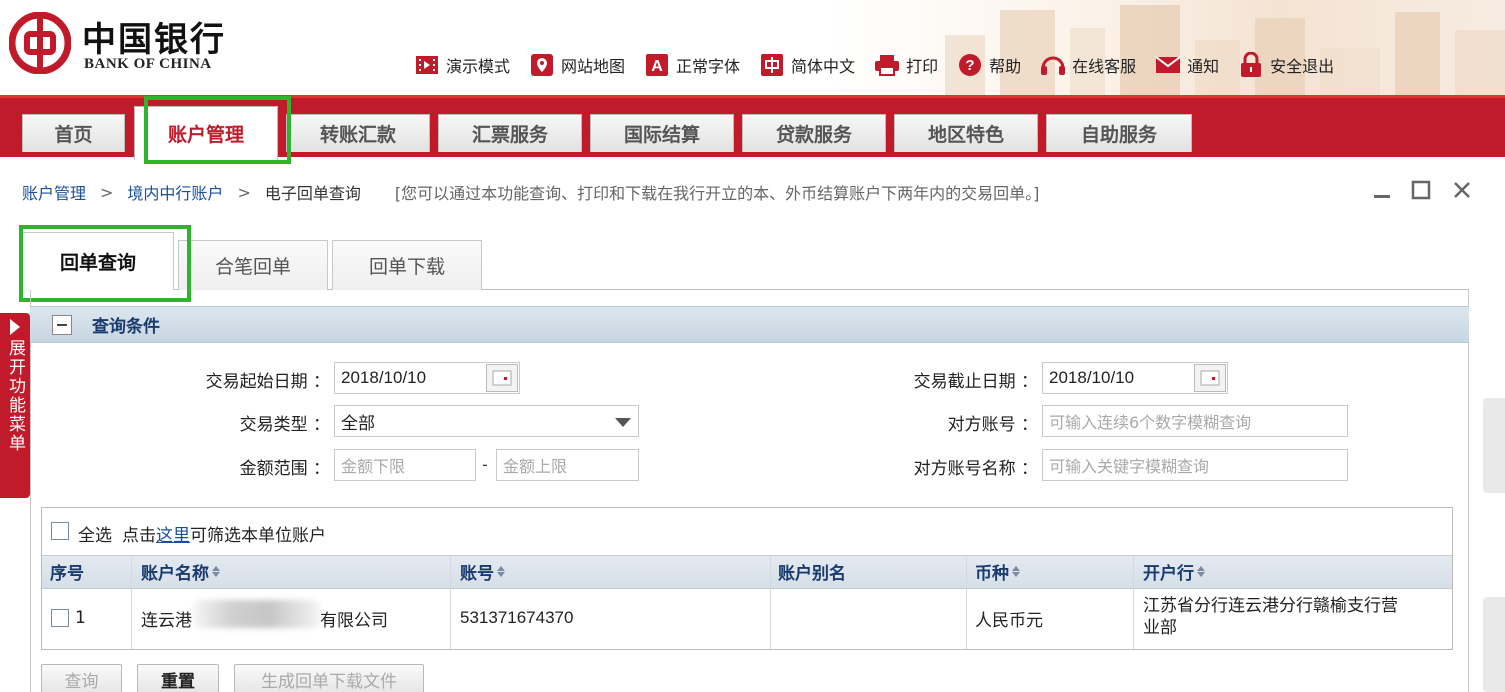 Image resolution: width=1505 pixels, height=692 pixels. What do you see at coordinates (749, 324) in the screenshot?
I see `query-panel-header` at bounding box center [749, 324].